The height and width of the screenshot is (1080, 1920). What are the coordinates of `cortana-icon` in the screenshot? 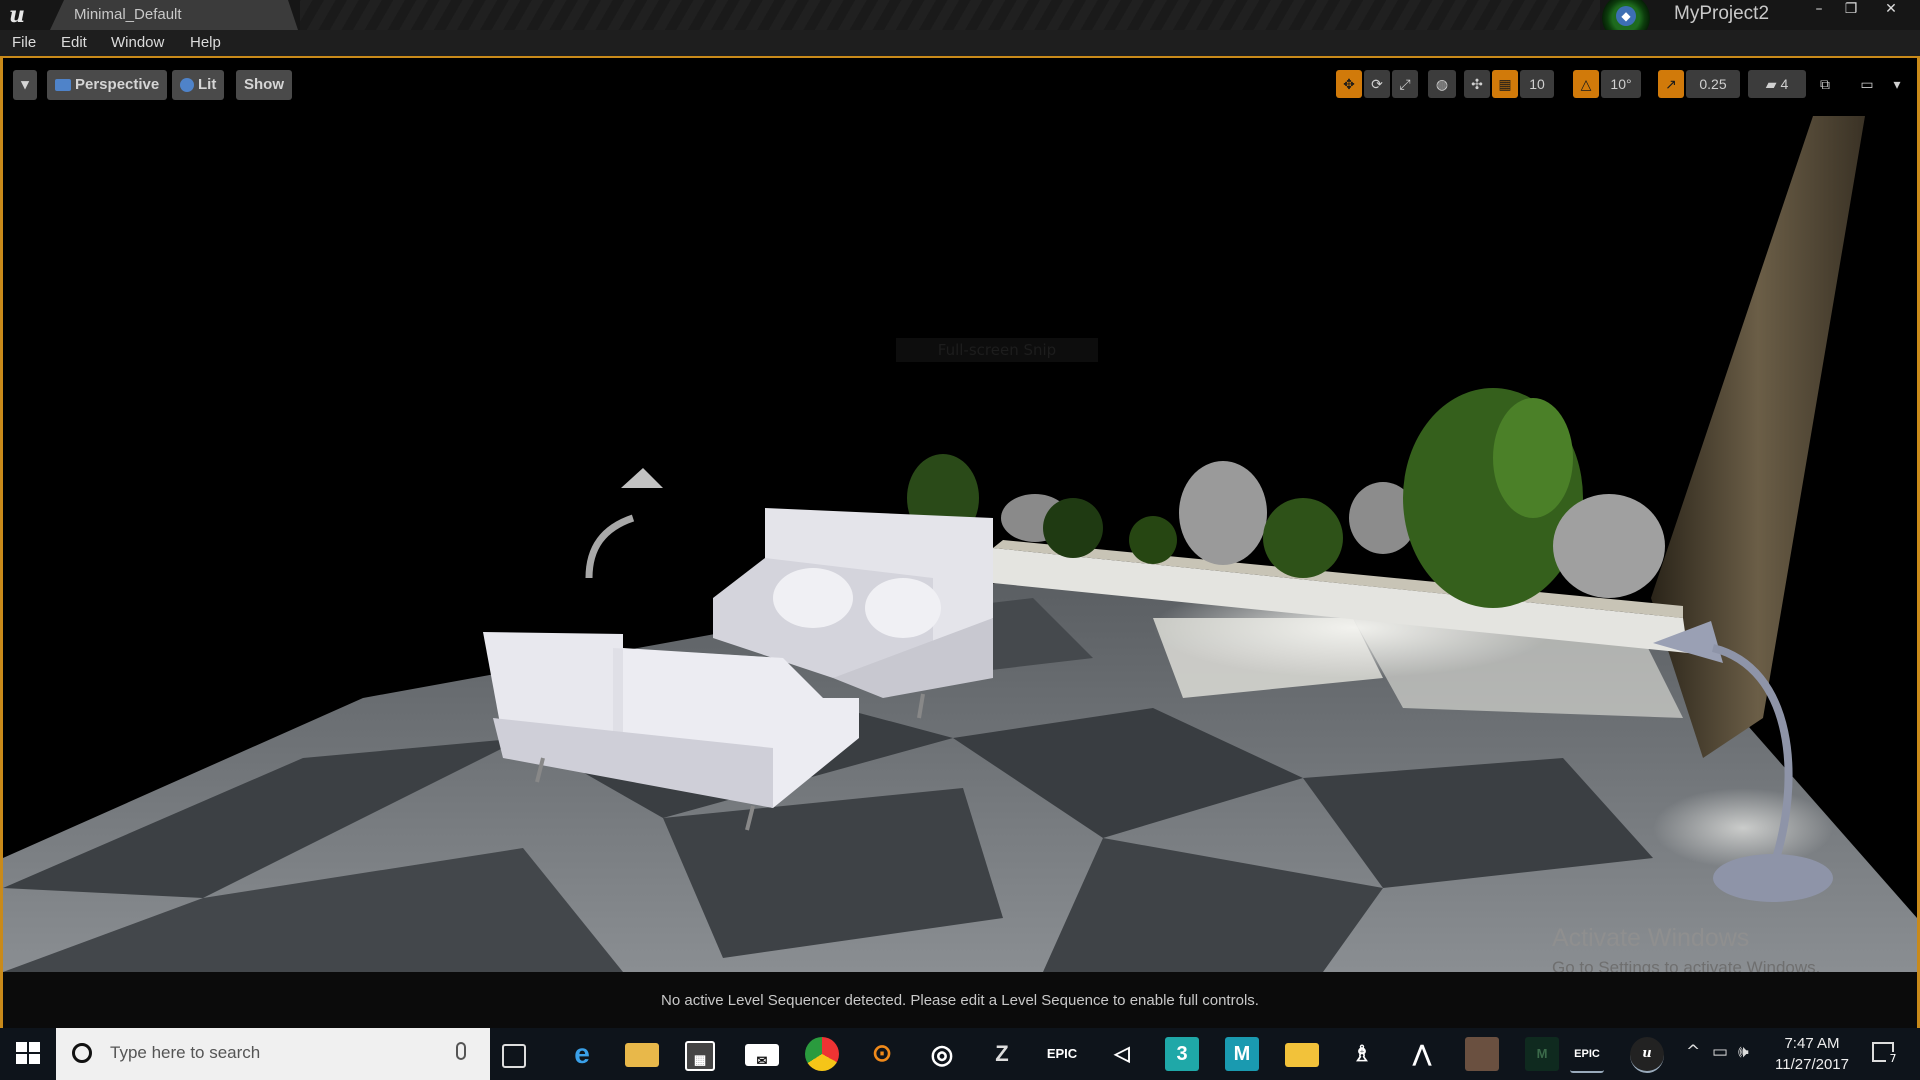 It's located at (82, 1053).